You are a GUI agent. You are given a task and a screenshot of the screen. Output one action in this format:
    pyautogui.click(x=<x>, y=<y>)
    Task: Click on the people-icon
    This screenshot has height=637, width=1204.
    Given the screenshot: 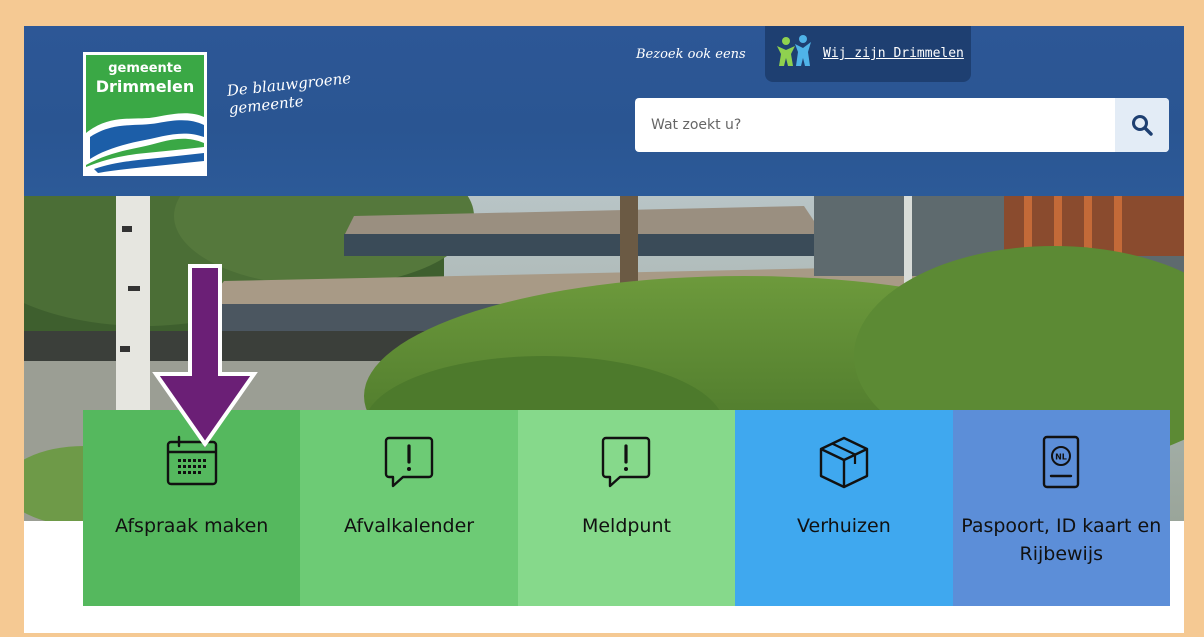 What is the action you would take?
    pyautogui.click(x=794, y=50)
    